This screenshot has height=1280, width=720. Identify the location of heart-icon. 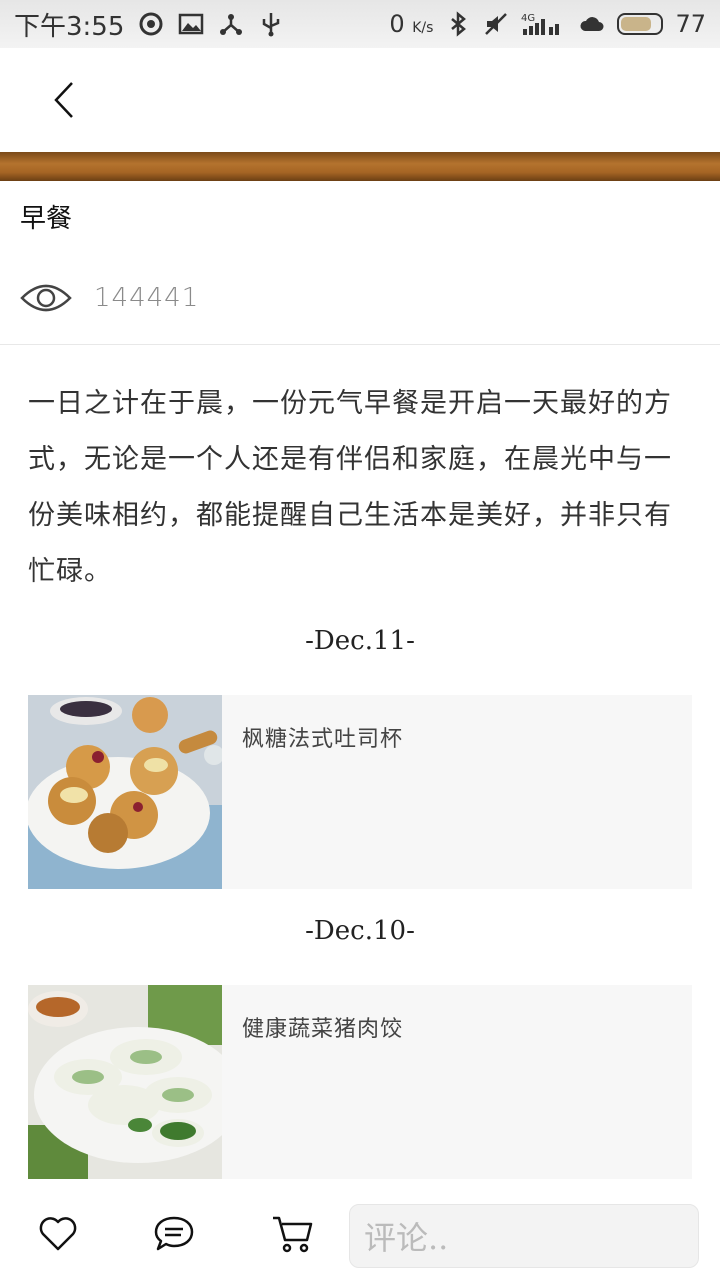
(58, 1234).